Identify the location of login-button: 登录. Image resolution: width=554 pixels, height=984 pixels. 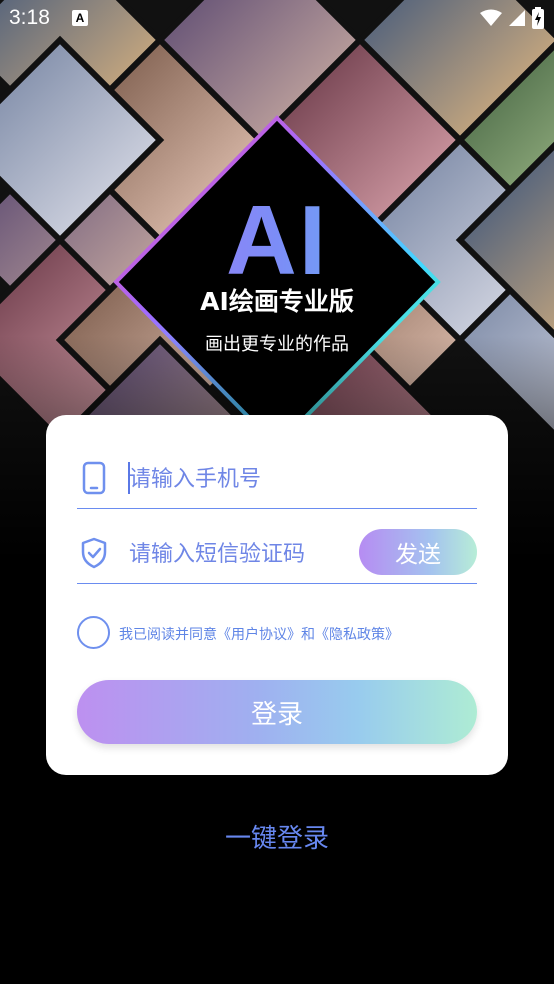
(277, 712).